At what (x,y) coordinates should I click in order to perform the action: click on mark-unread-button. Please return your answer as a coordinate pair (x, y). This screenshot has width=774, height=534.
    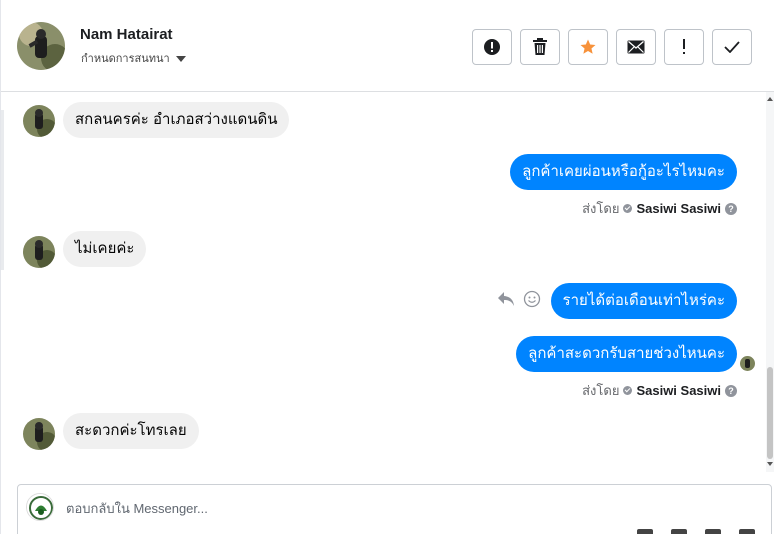
    Looking at the image, I should click on (636, 47).